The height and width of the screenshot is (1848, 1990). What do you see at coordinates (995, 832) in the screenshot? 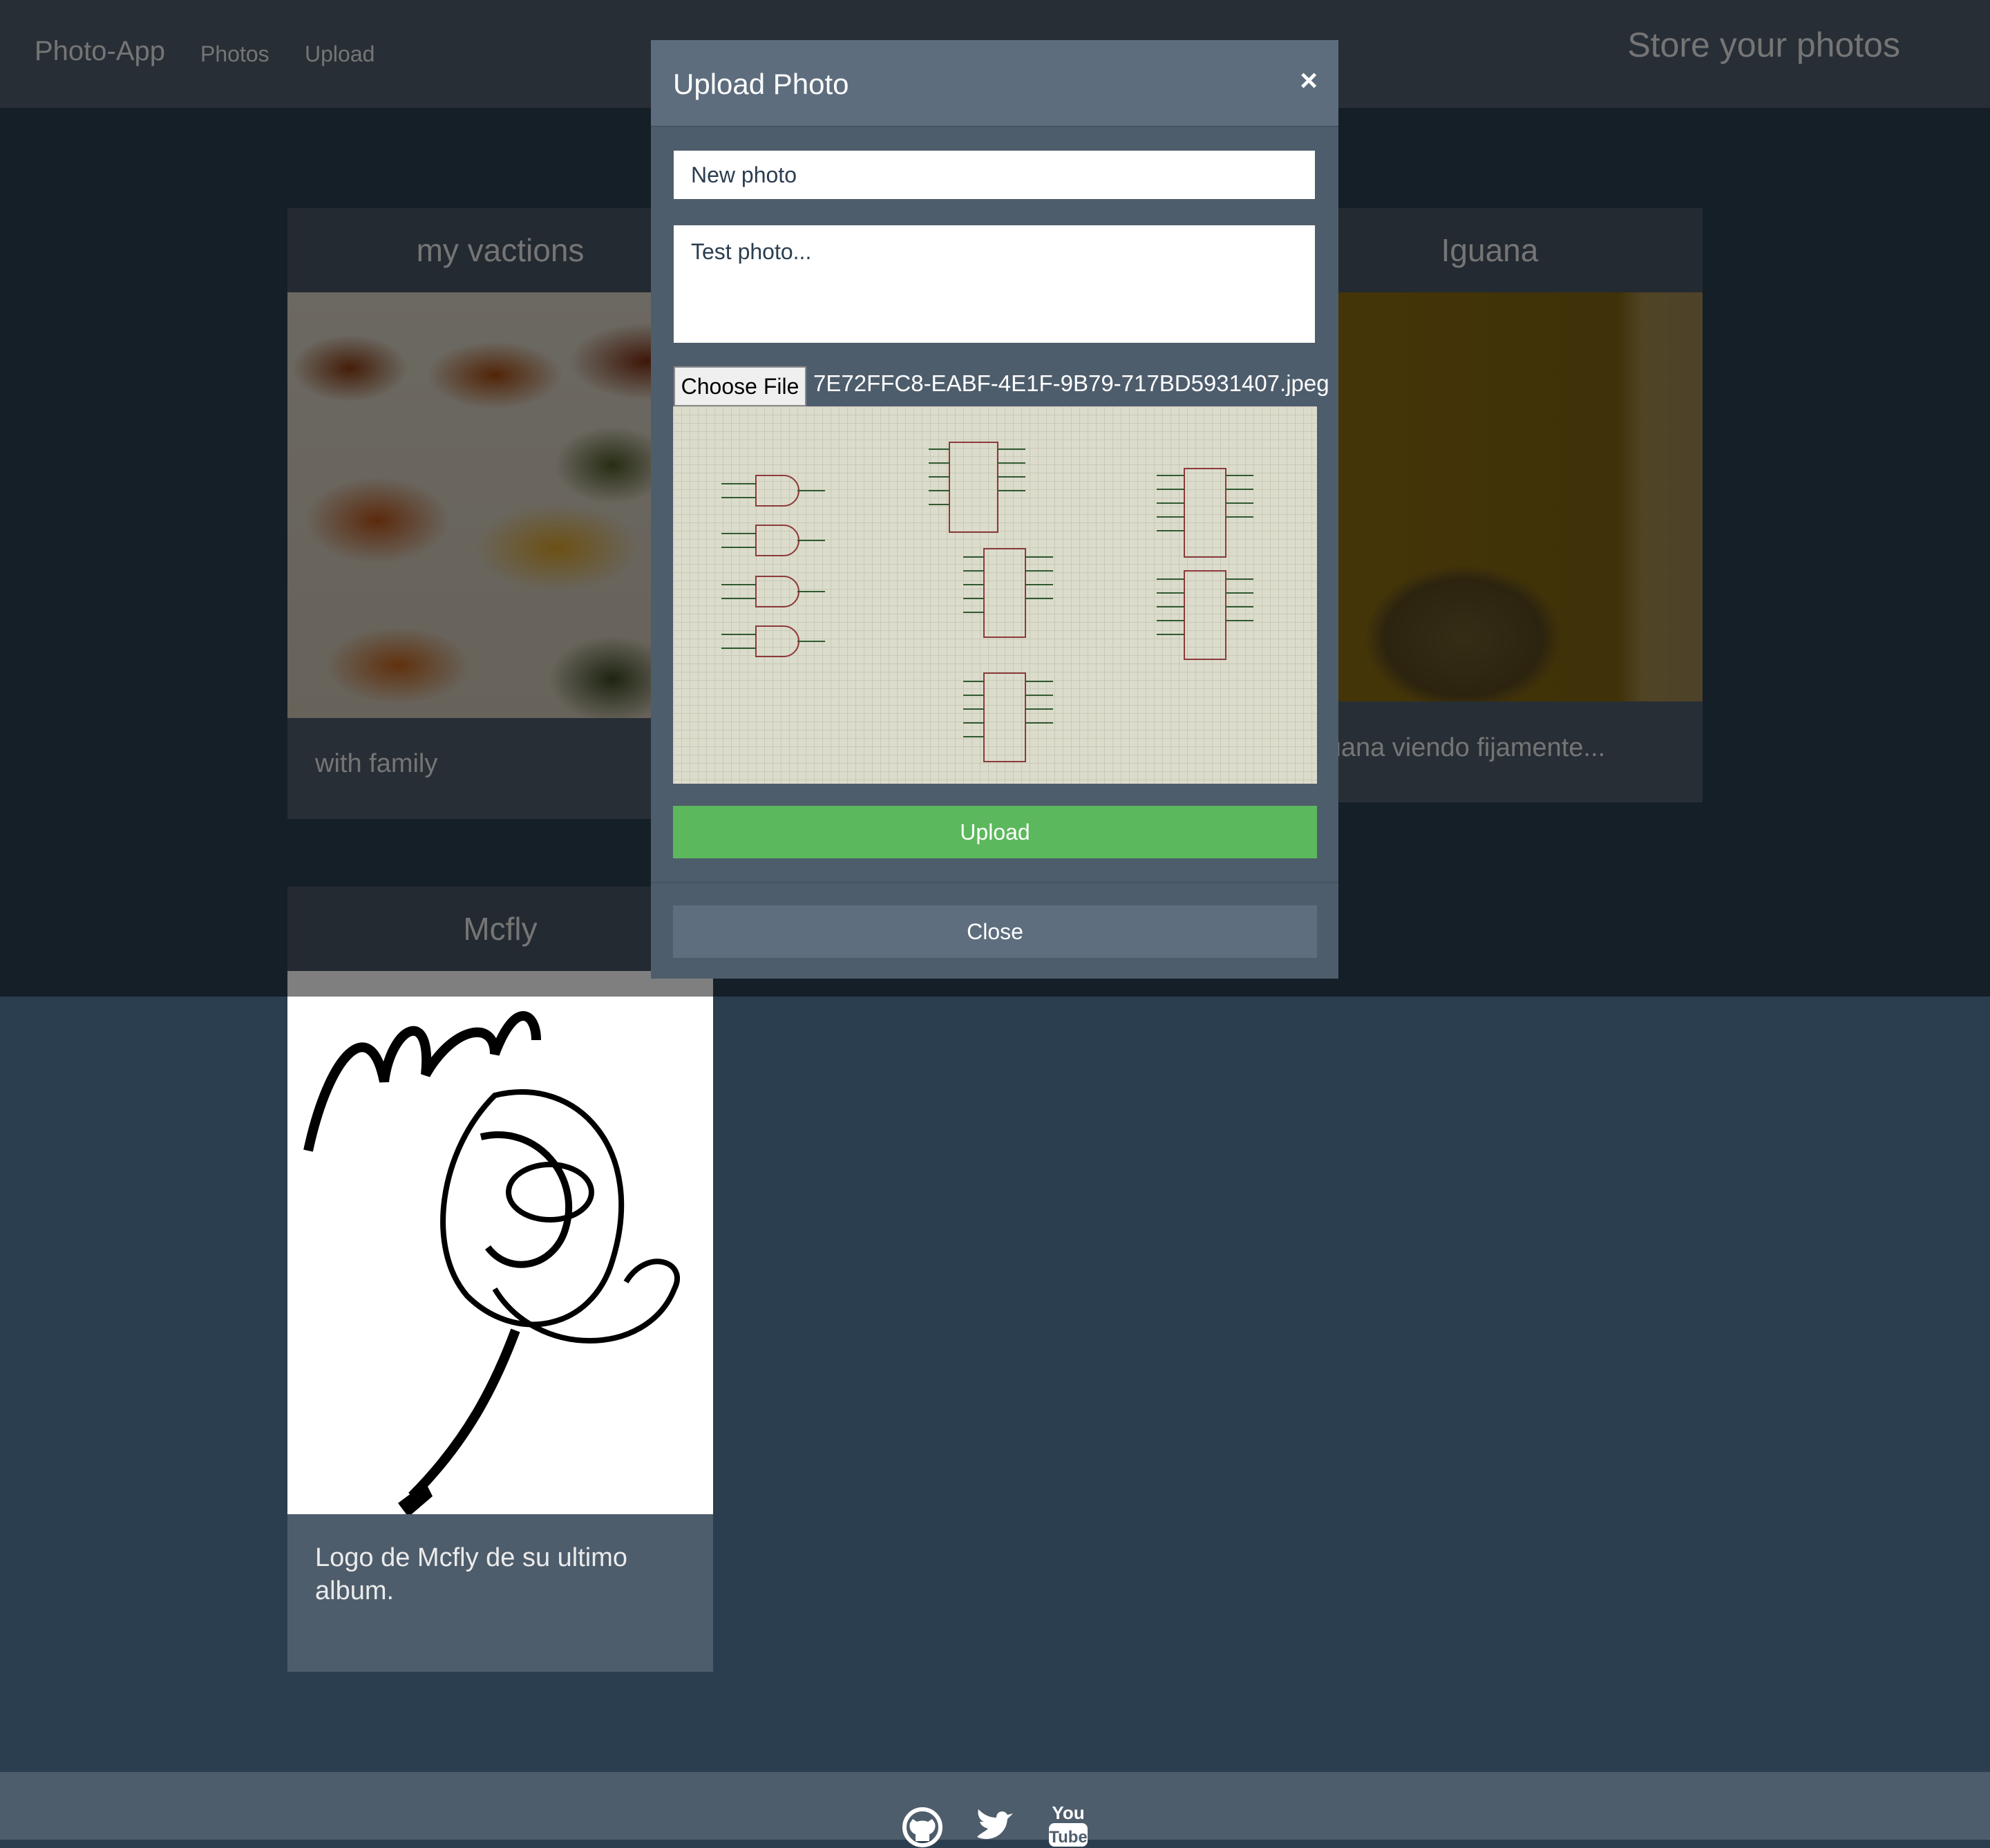
I see `upload-button: Upload` at bounding box center [995, 832].